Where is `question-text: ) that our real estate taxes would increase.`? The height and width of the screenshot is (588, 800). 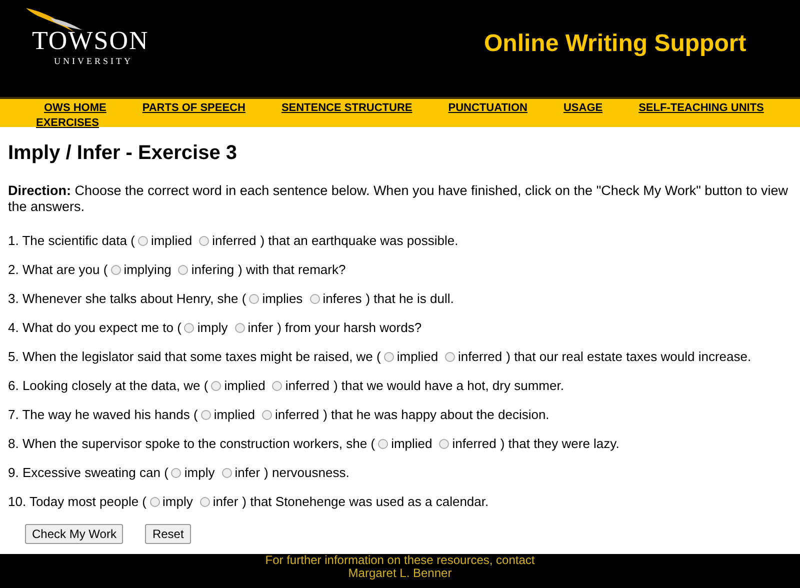 question-text: ) that our real estate taxes would increase. is located at coordinates (629, 357).